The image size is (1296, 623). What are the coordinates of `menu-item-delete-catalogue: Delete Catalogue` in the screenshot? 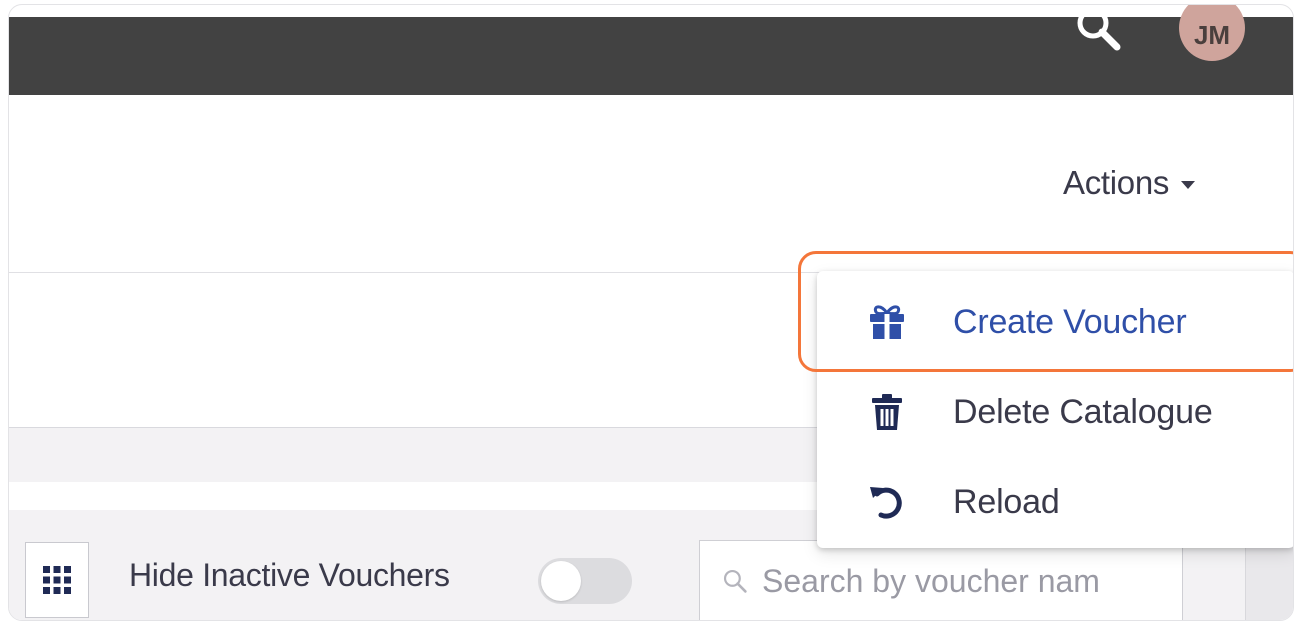 It's located at (1055, 412).